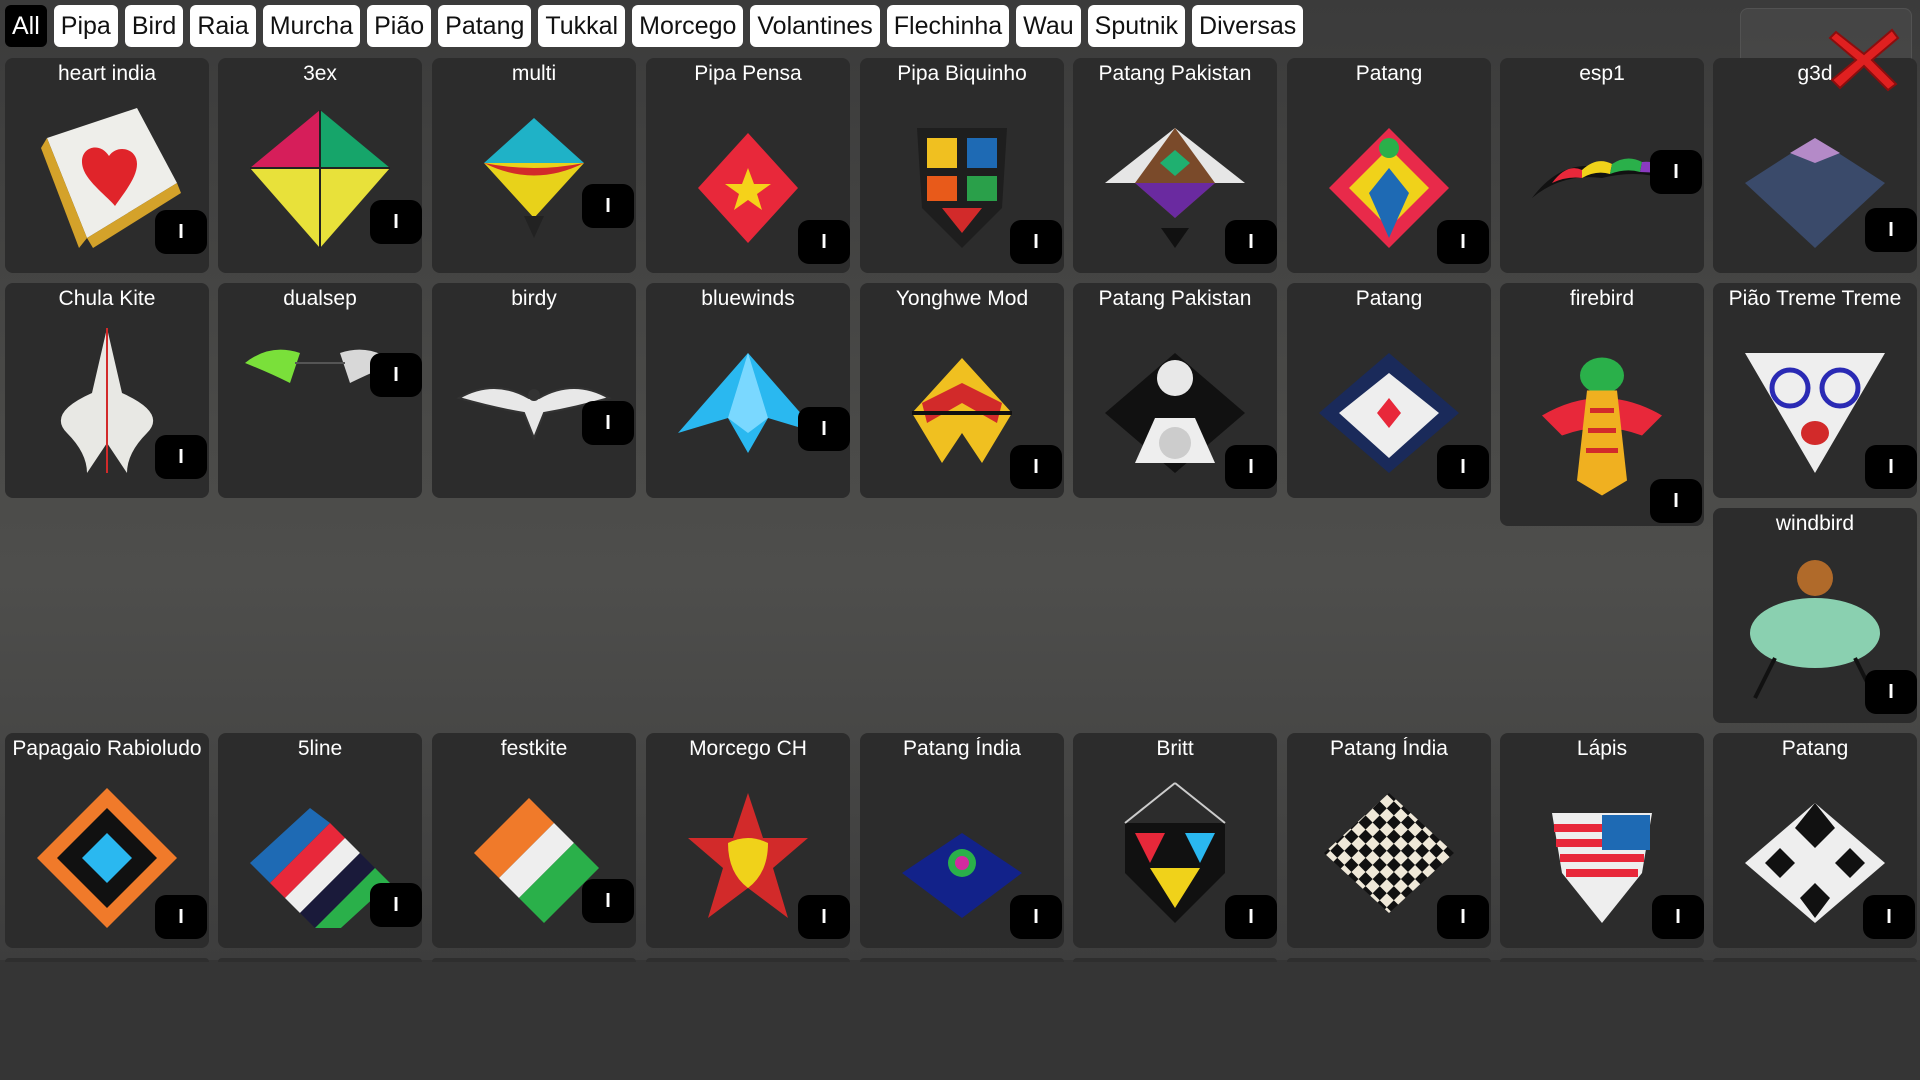  Describe the element at coordinates (960, 1020) in the screenshot. I see `bottom-strip` at that location.